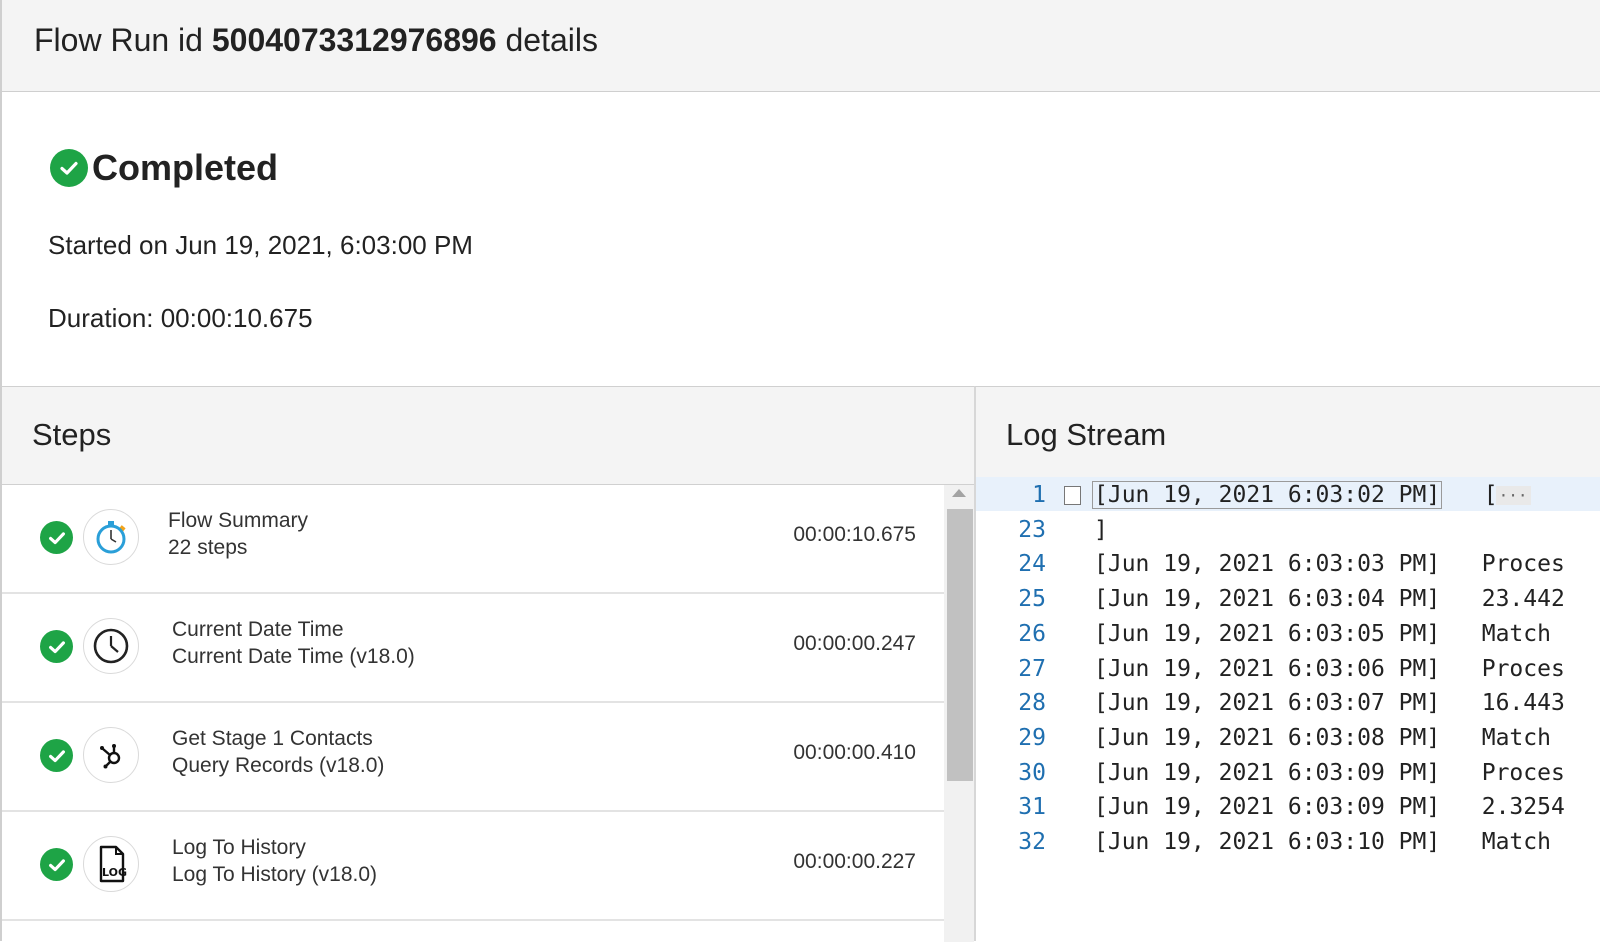 The height and width of the screenshot is (942, 1600). I want to click on log-line-text: [Jun 19, 2021 6:03:09 PM] 2.3254, so click(1329, 807).